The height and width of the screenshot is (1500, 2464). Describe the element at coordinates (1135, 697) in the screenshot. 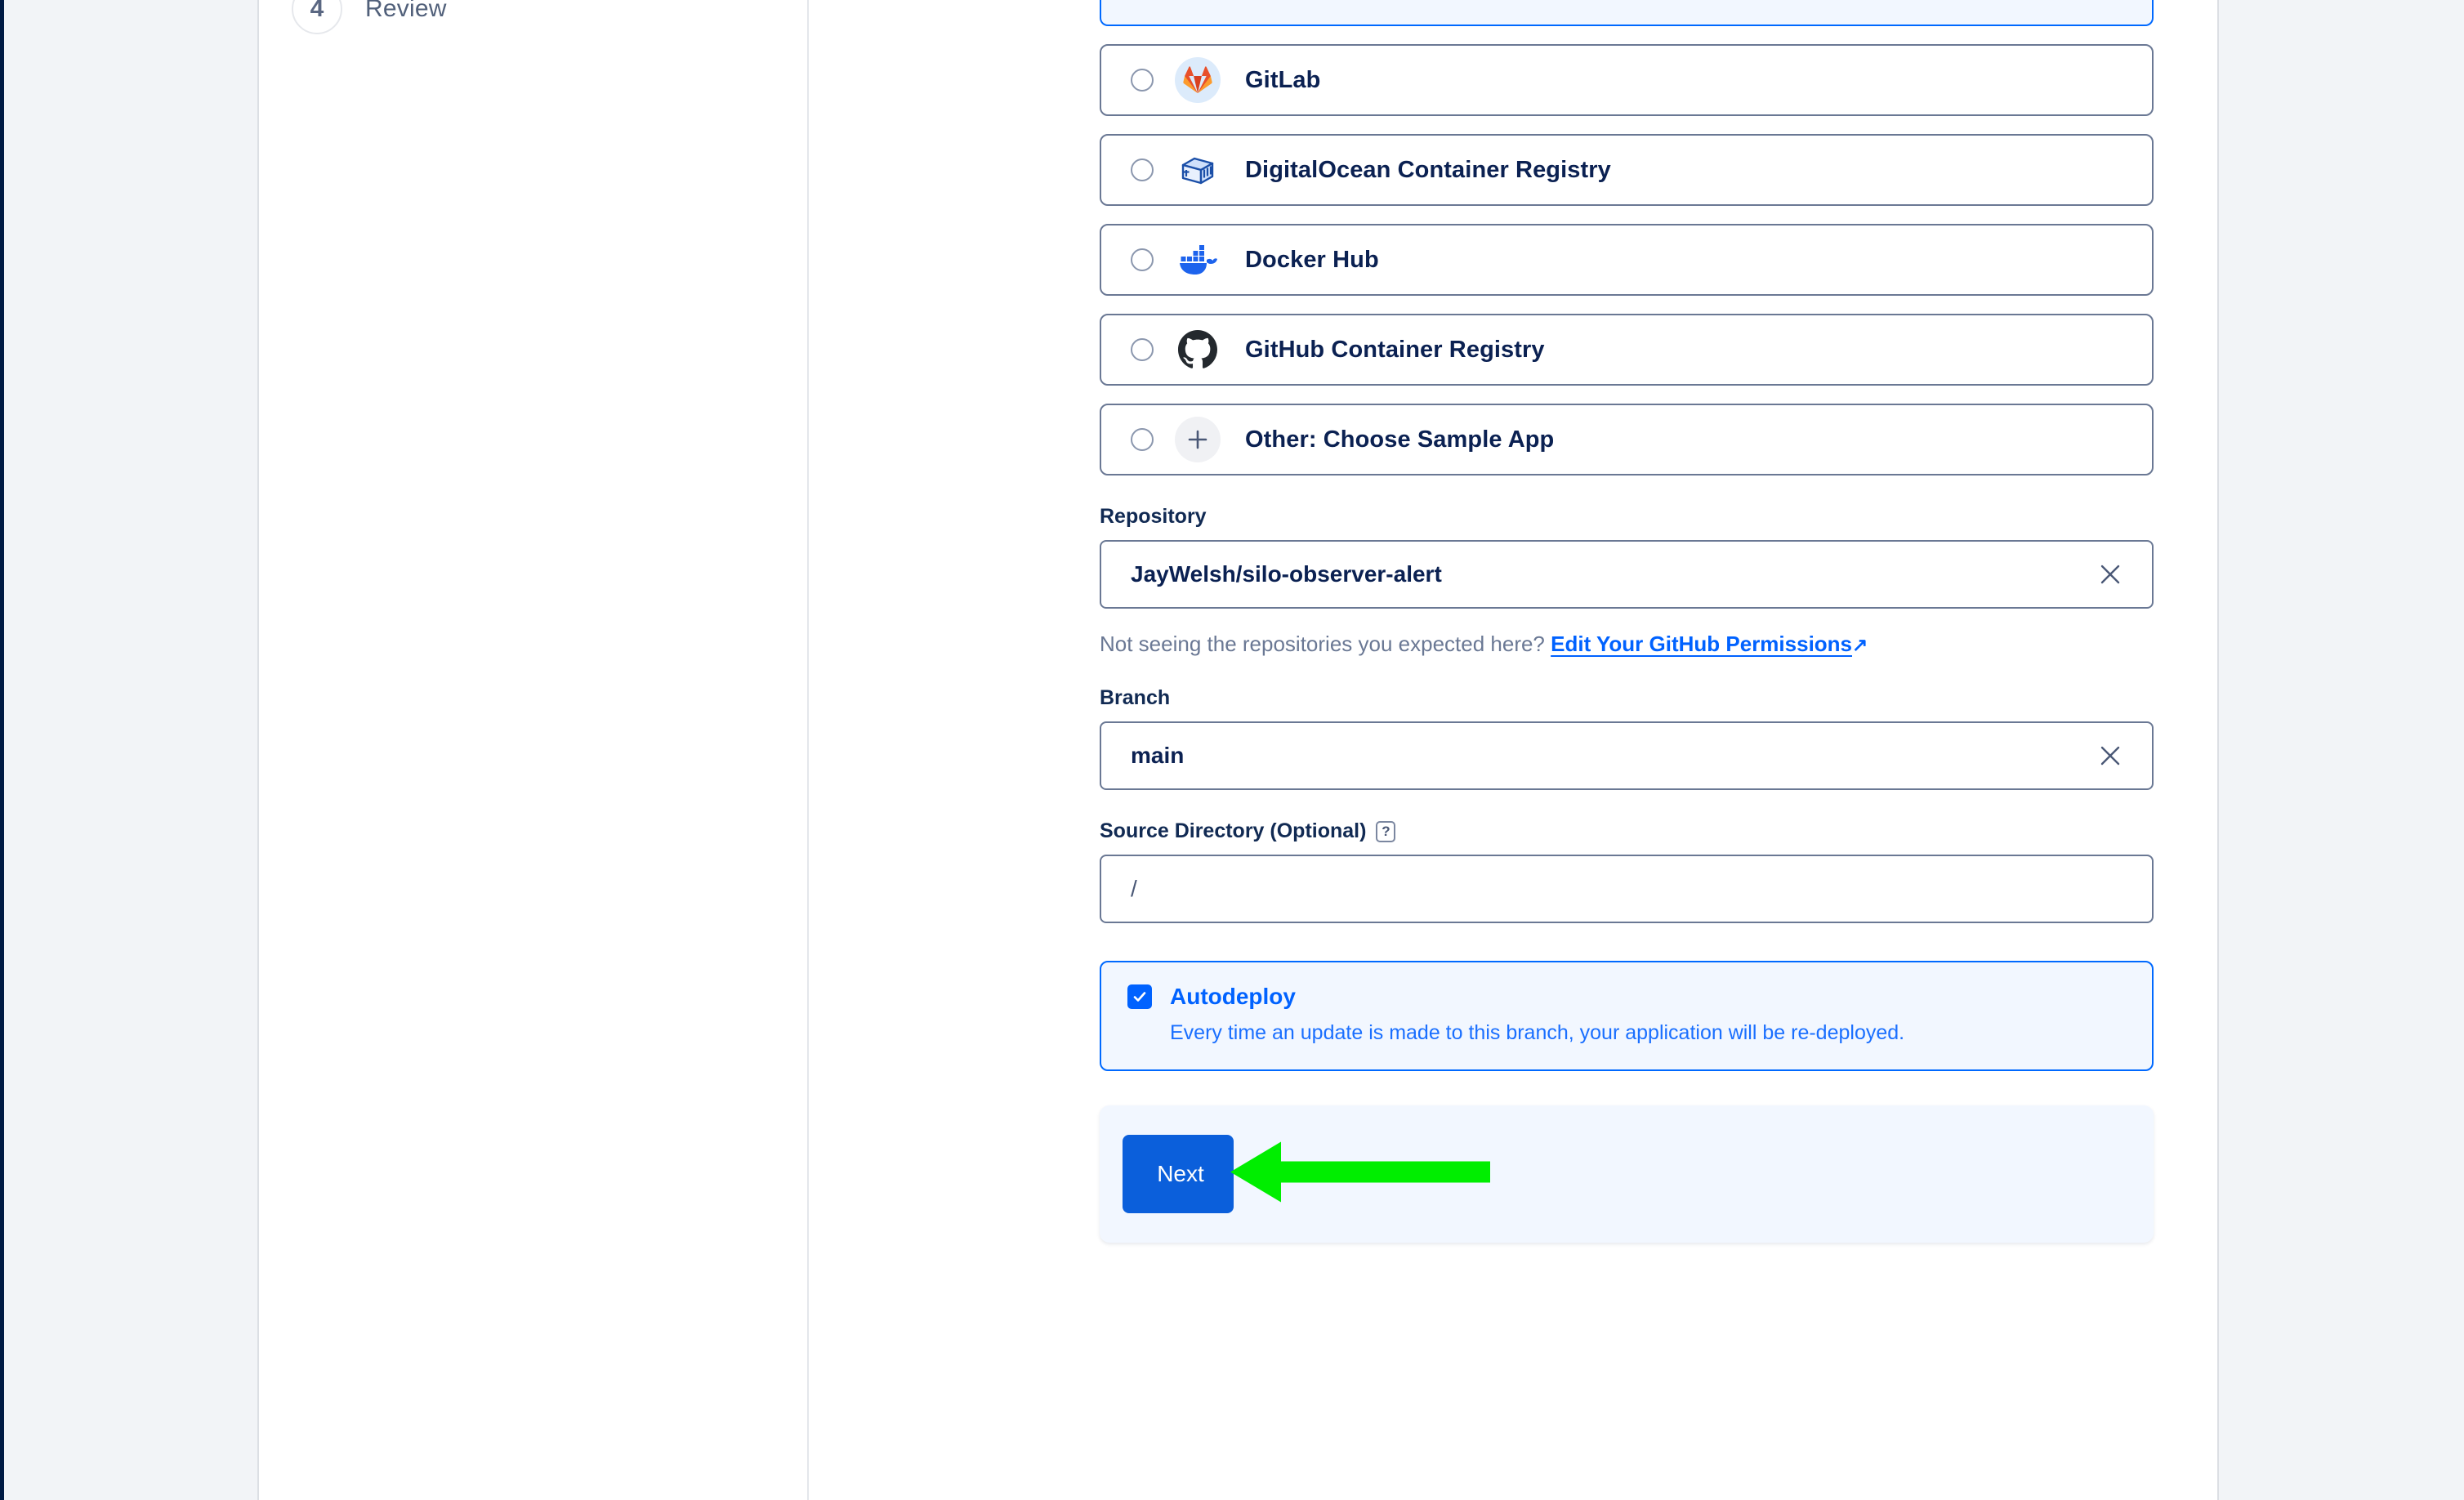

I see `branch-label-text: Branch` at that location.